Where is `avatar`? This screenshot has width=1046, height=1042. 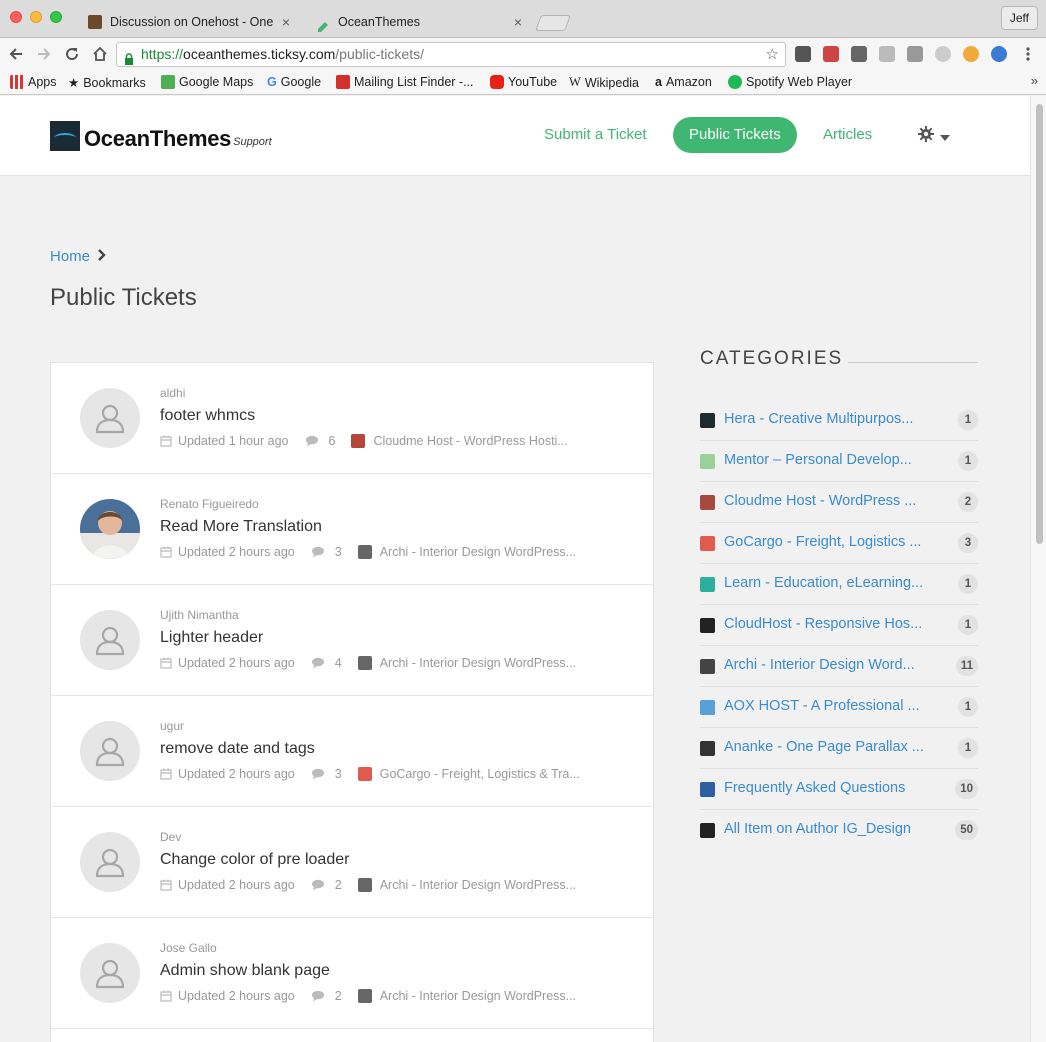 avatar is located at coordinates (110, 418).